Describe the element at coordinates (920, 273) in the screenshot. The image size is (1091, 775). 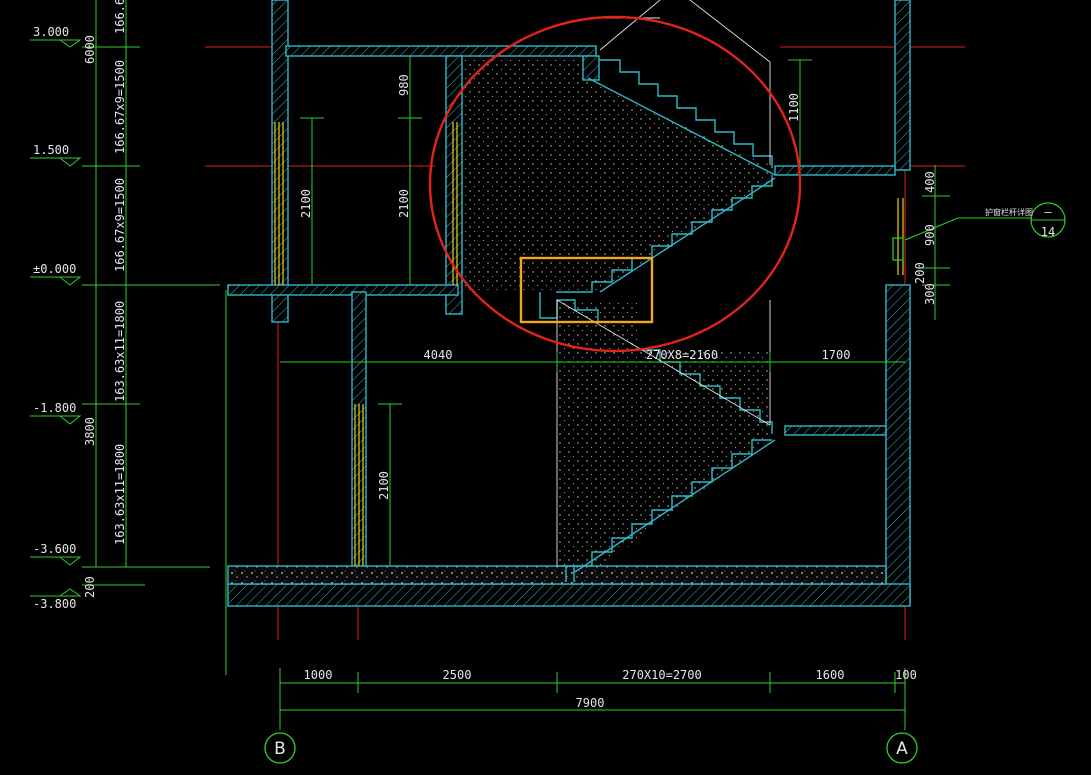
I see `dim-200-right: 200` at that location.